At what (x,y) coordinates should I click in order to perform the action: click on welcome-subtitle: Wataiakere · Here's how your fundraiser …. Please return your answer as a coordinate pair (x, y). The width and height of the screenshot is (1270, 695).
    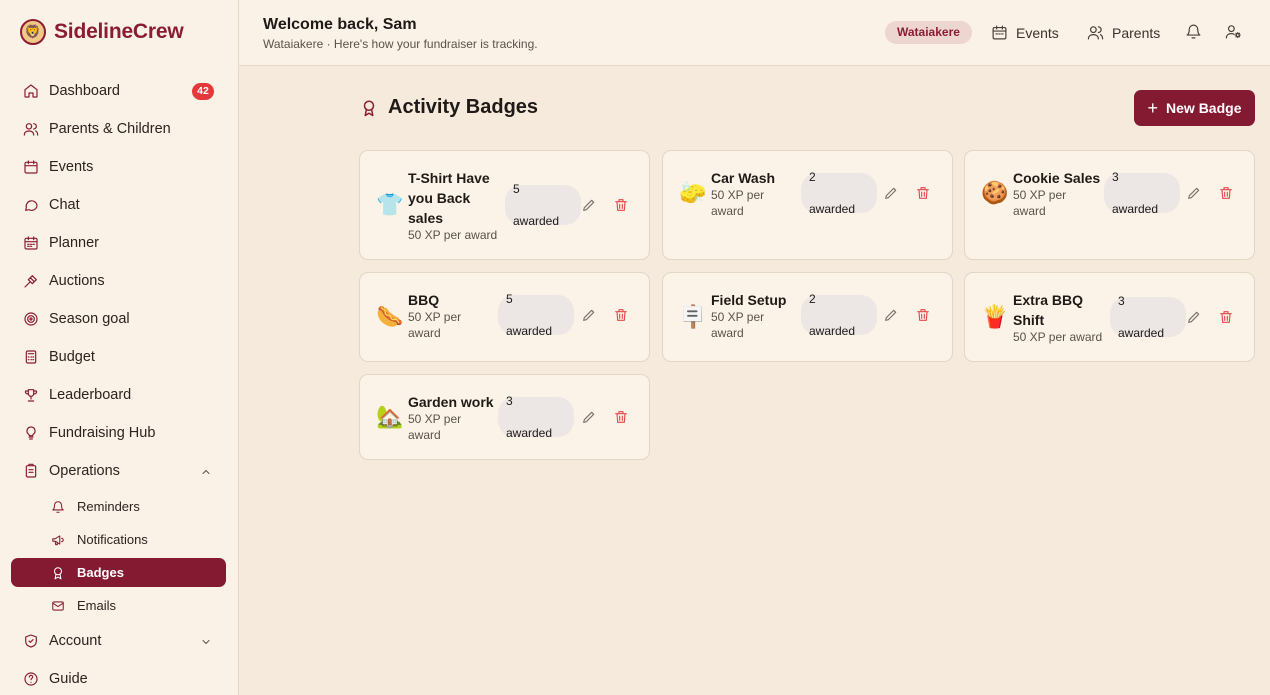
    Looking at the image, I should click on (400, 44).